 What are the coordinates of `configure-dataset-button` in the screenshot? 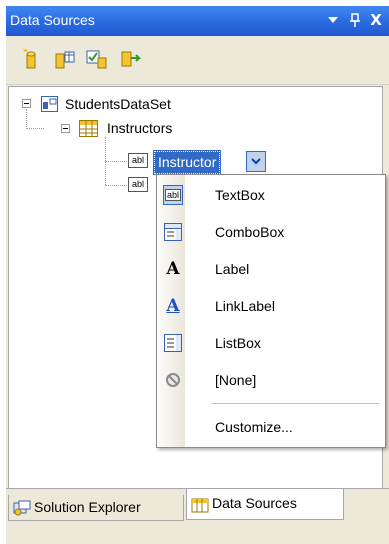 It's located at (97, 59).